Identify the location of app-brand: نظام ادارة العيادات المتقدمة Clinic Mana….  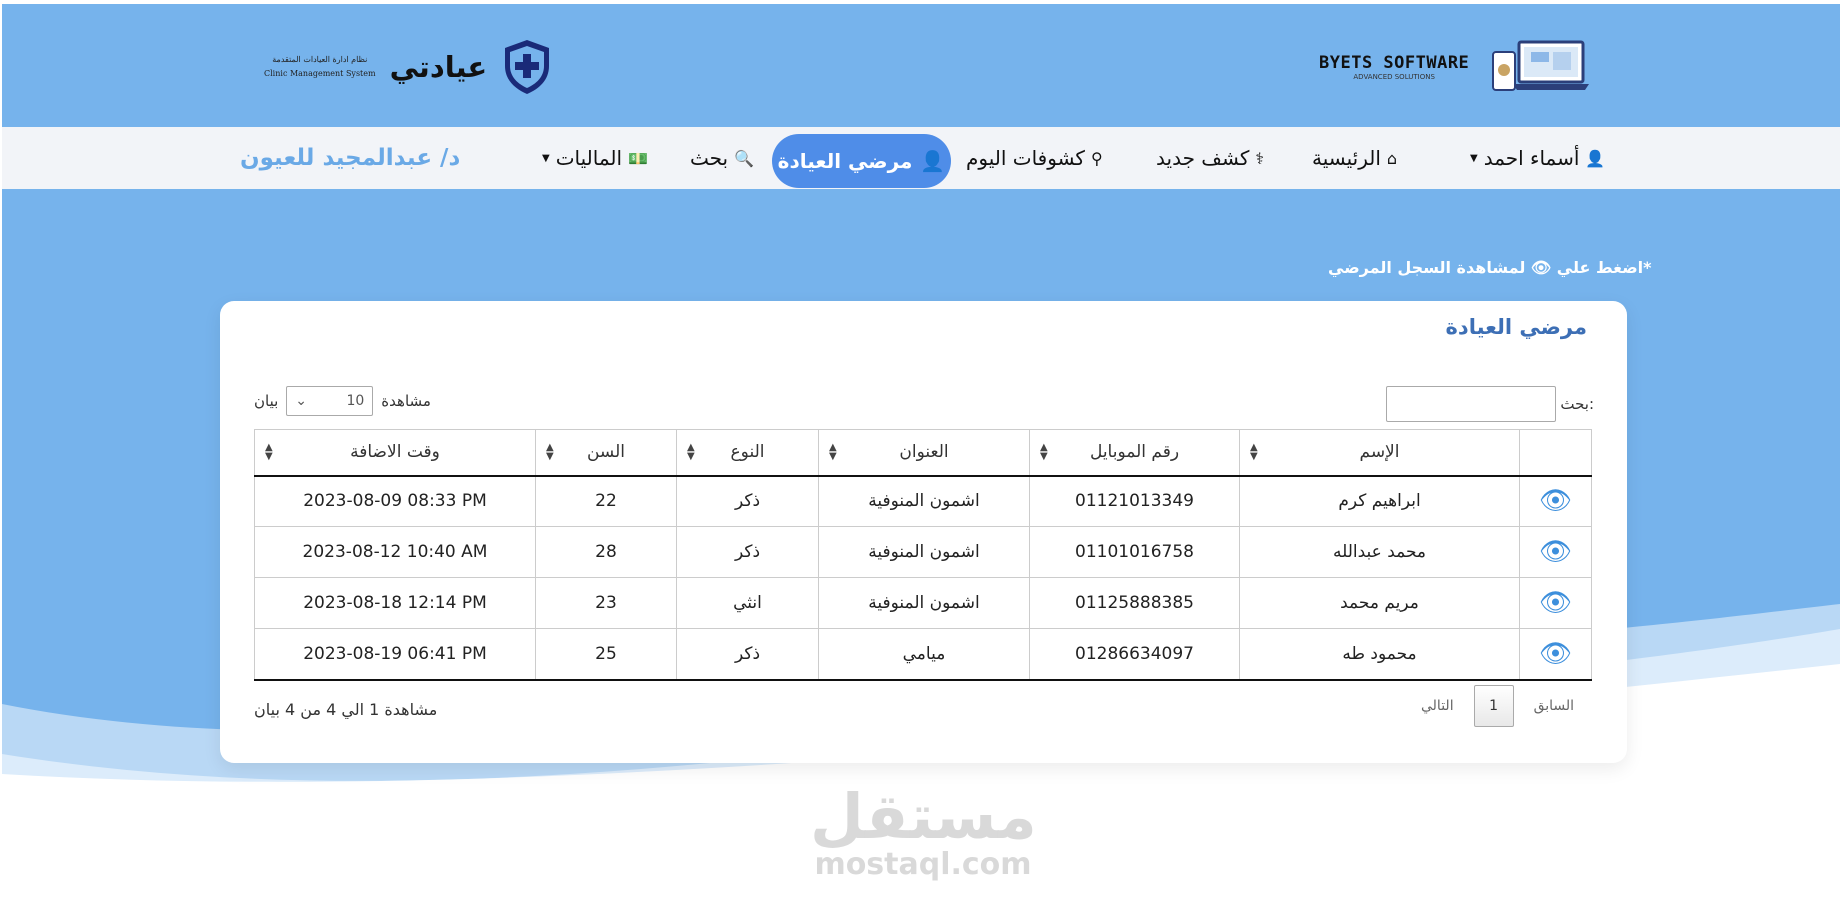
(408, 67).